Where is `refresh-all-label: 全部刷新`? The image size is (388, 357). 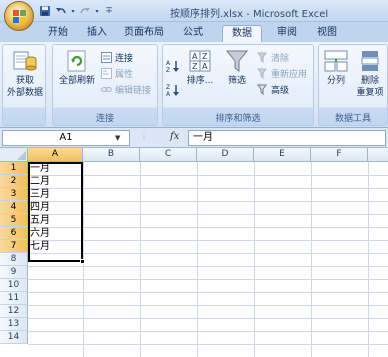
refresh-all-label: 全部刷新 is located at coordinates (76, 81).